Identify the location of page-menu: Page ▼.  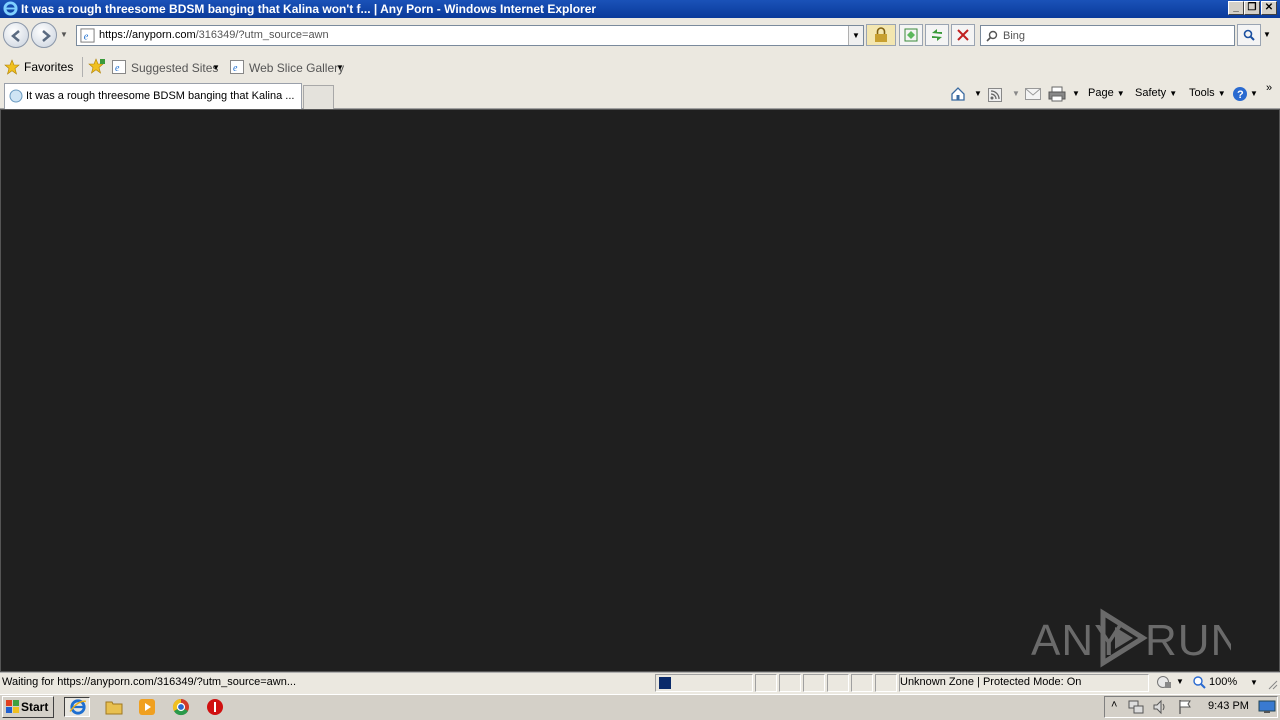
(1106, 93).